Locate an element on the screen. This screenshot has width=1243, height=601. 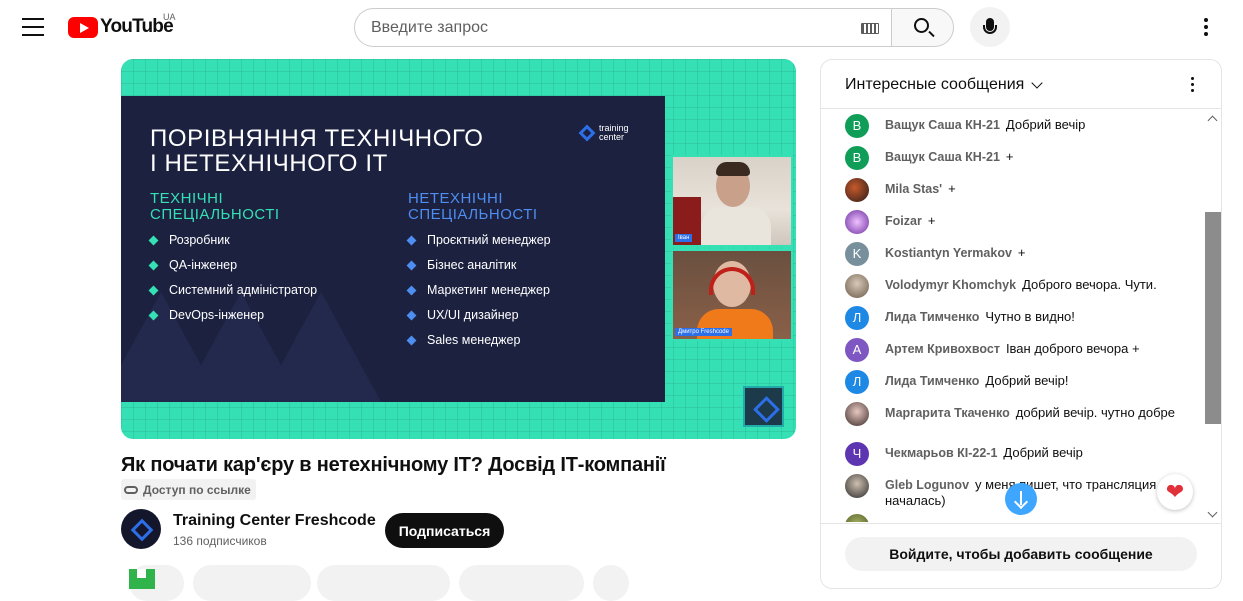
unlisted-badge-label: Доступ по ссылке is located at coordinates (197, 489).